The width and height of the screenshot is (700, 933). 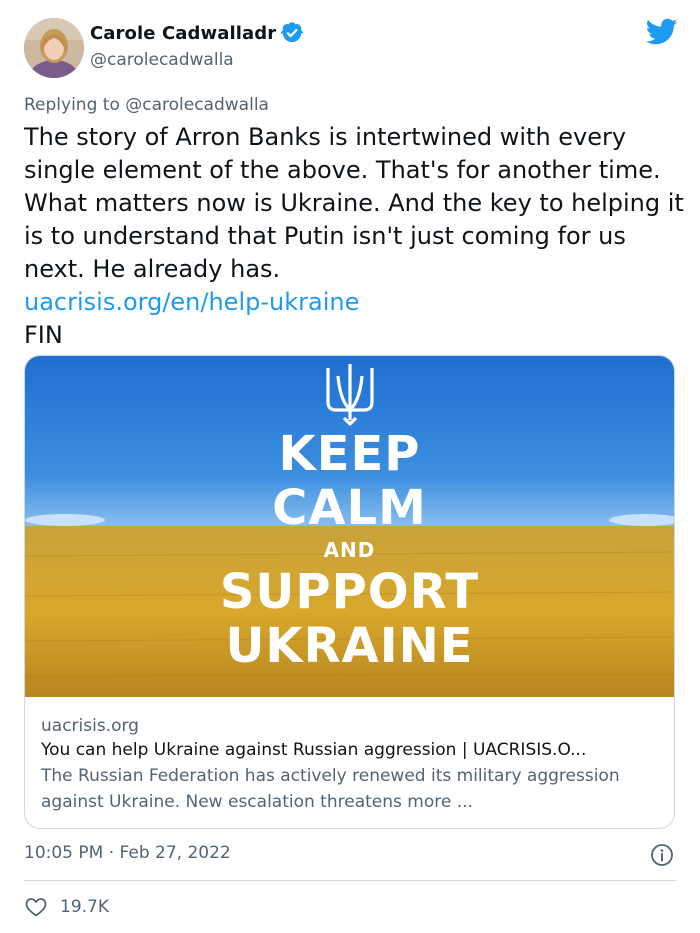 I want to click on poster-line-support: SUPPORT, so click(x=349, y=592).